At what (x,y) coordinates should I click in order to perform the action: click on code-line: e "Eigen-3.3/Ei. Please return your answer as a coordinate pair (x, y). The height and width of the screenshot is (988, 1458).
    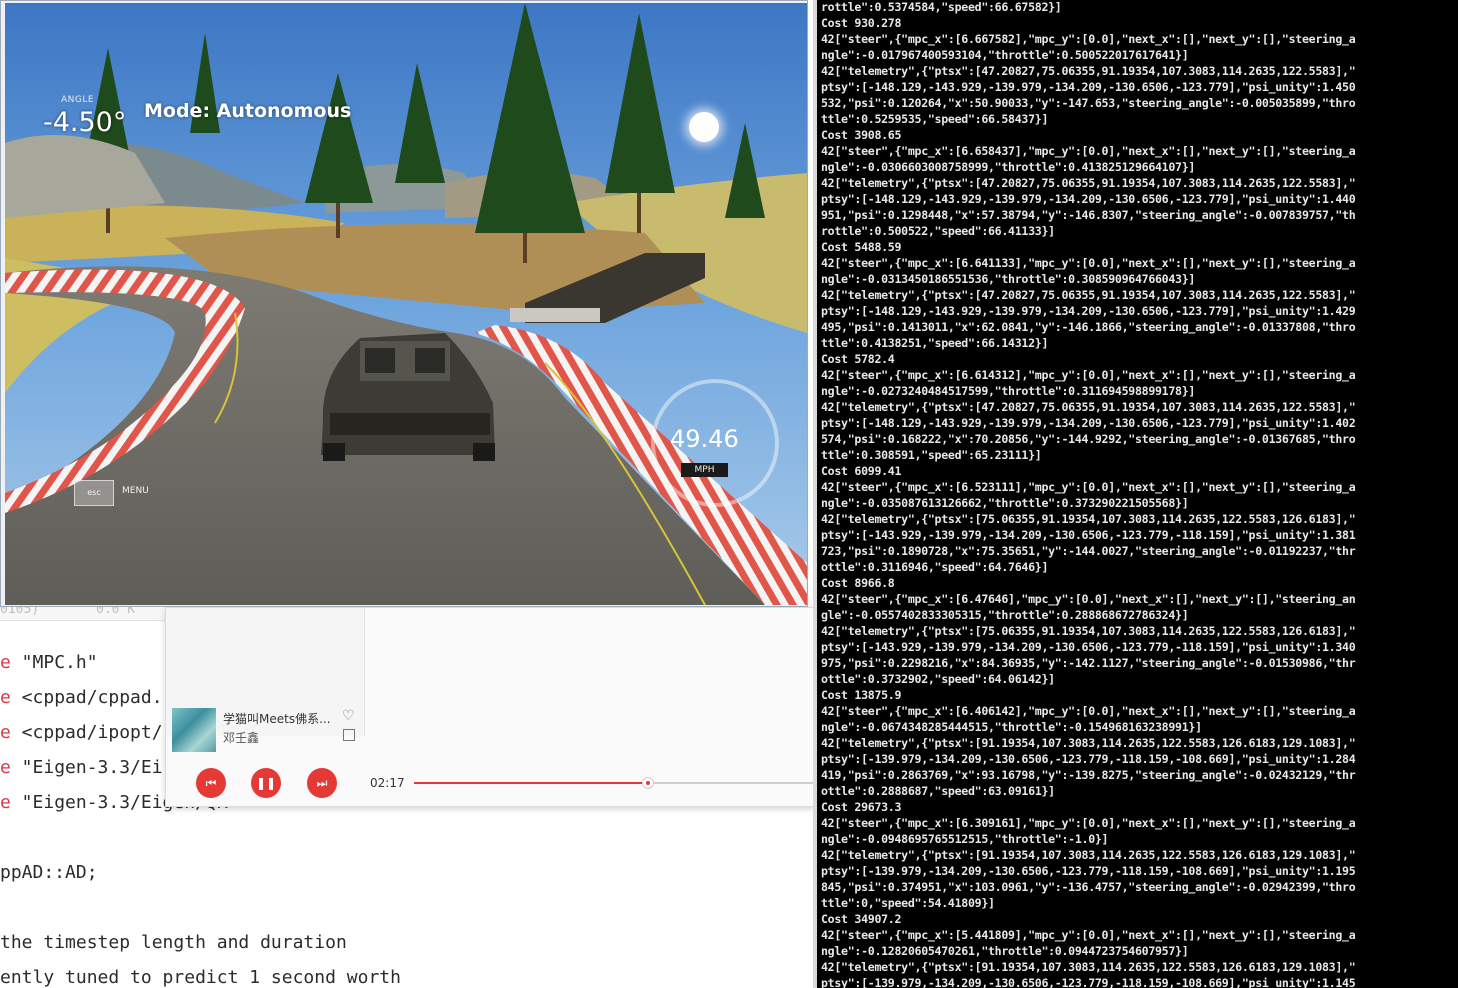
    Looking at the image, I should click on (81, 768).